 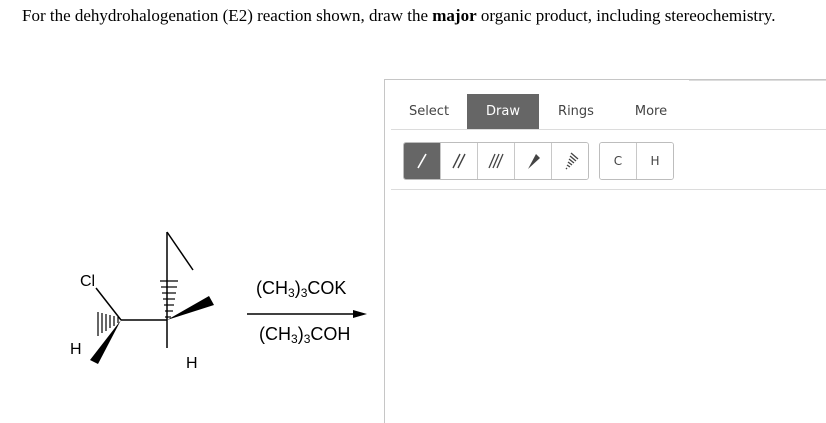 I want to click on reagent-solvent: (CH3)3COH, so click(x=305, y=335).